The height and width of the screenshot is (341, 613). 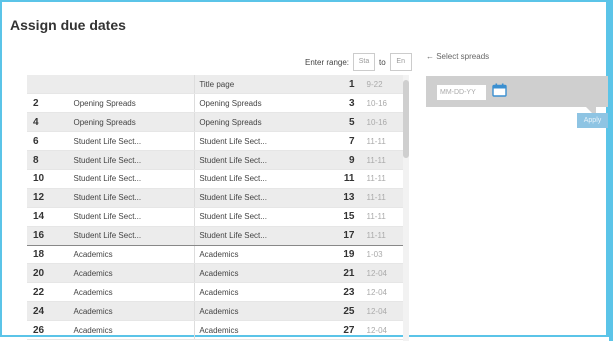 What do you see at coordinates (48, 330) in the screenshot?
I see `row-number: 26` at bounding box center [48, 330].